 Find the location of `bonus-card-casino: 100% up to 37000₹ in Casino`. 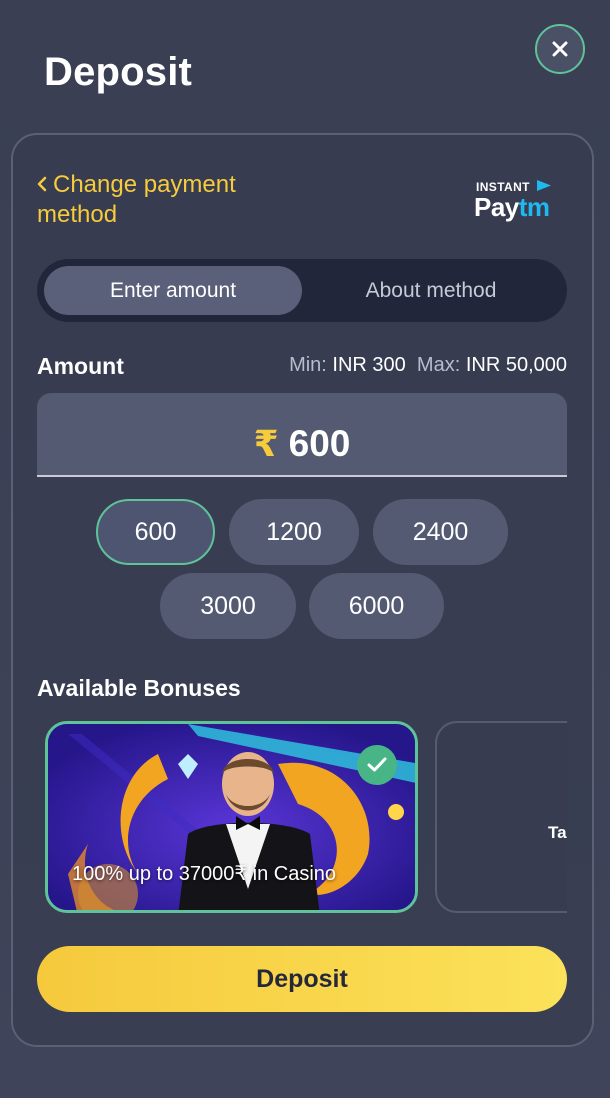

bonus-card-casino: 100% up to 37000₹ in Casino is located at coordinates (231, 817).